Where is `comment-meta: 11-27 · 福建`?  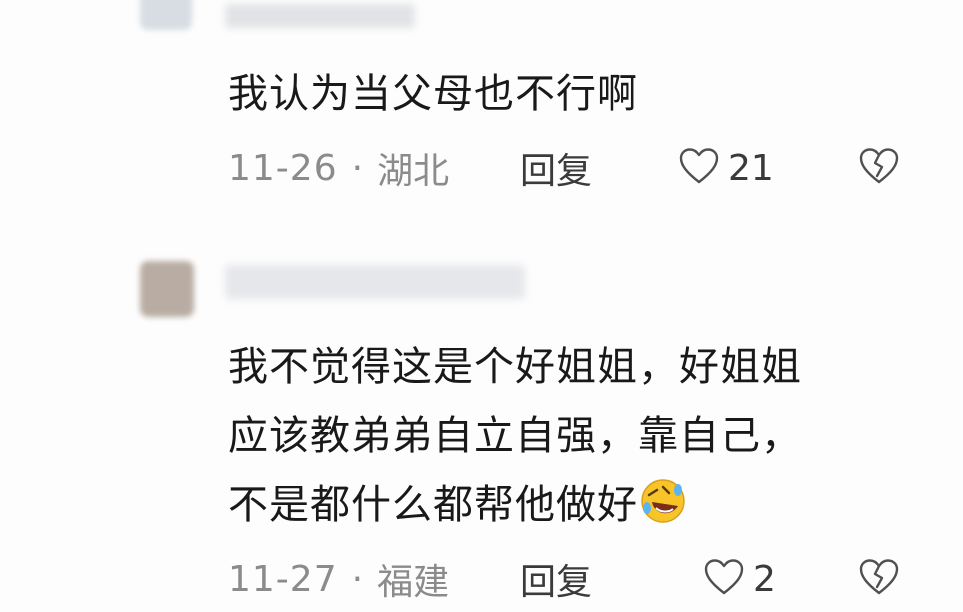 comment-meta: 11-27 · 福建 is located at coordinates (338, 581).